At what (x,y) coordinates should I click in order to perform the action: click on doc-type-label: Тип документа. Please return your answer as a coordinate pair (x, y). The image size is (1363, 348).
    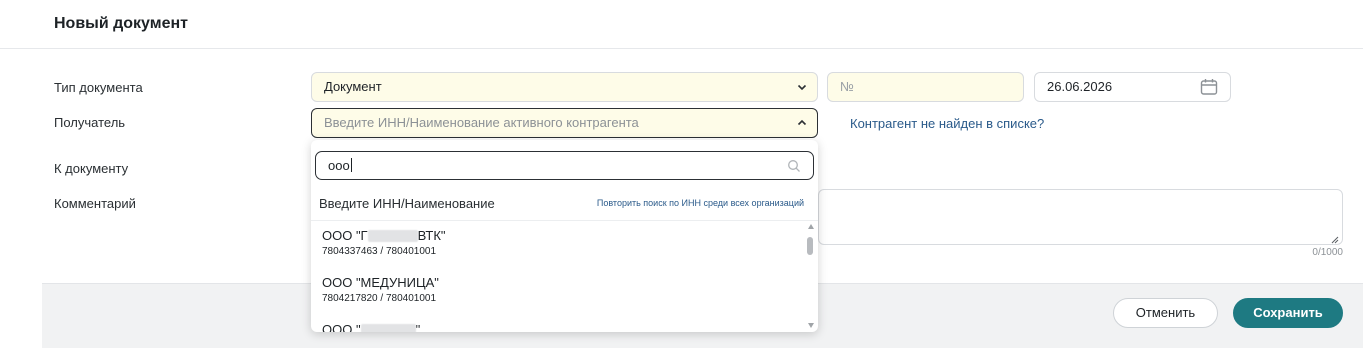
    Looking at the image, I should click on (98, 87).